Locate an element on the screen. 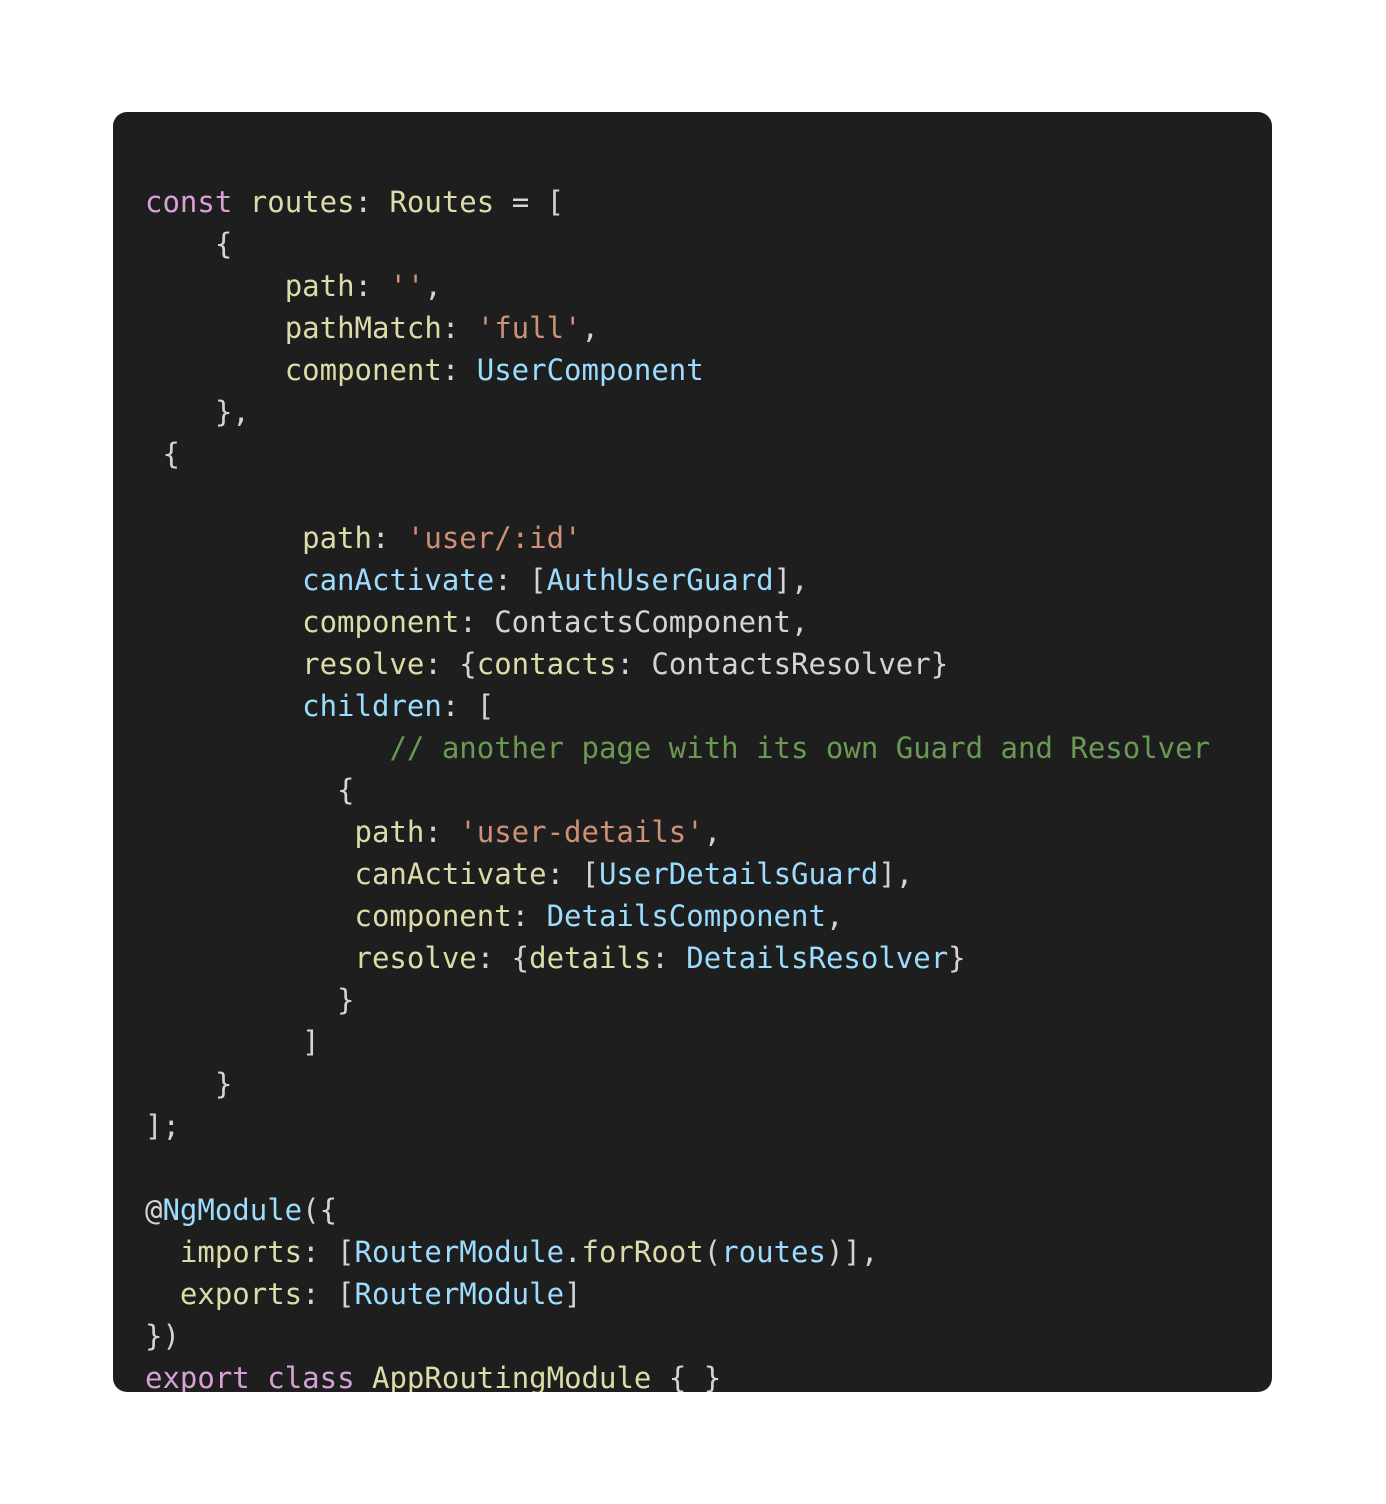 The height and width of the screenshot is (1504, 1386). code-token: UserDetailsGuard is located at coordinates (738, 874).